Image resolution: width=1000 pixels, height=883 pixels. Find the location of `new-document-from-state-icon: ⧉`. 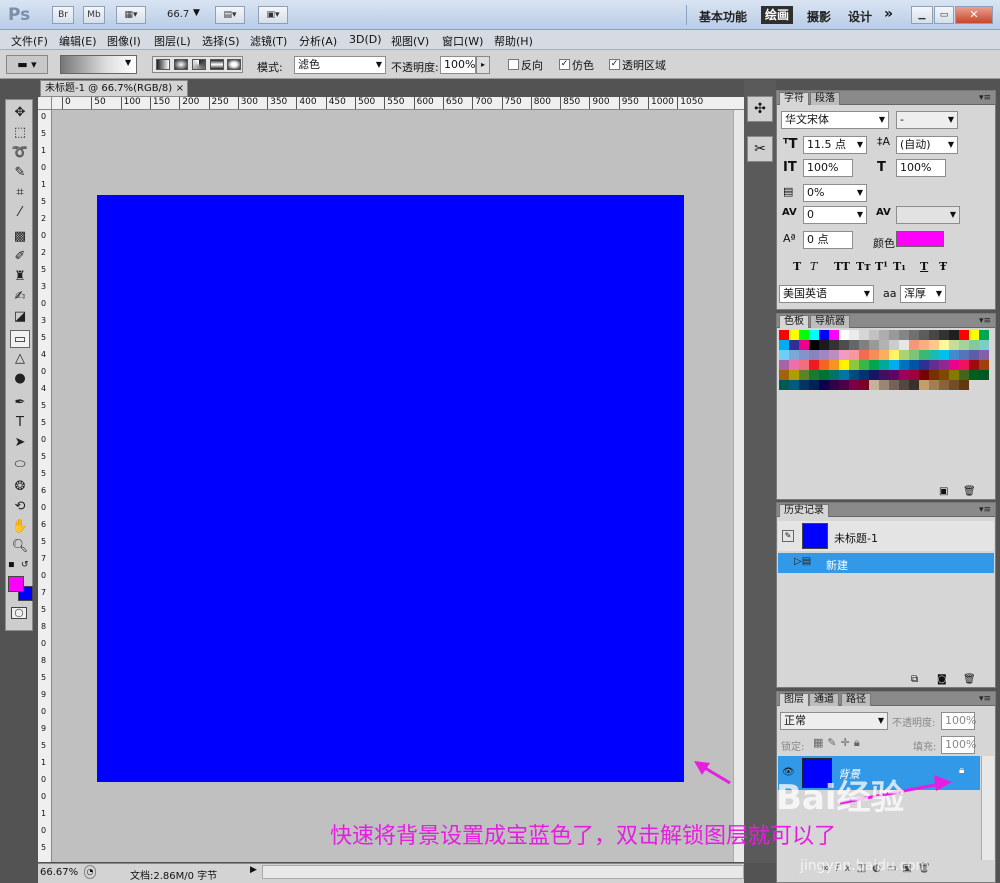

new-document-from-state-icon: ⧉ is located at coordinates (914, 679).